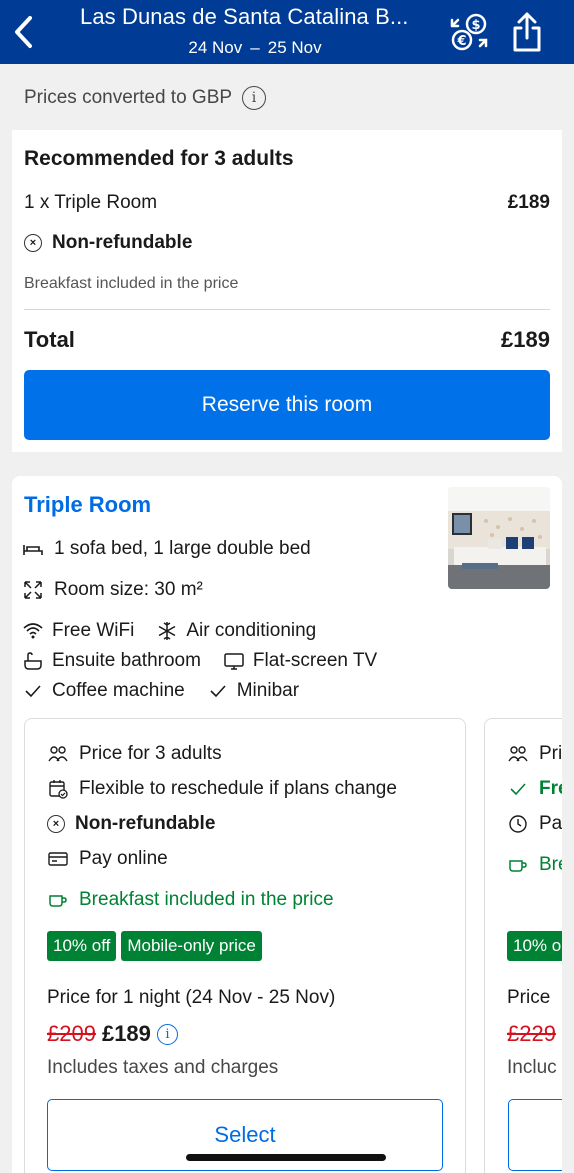  What do you see at coordinates (123, 858) in the screenshot?
I see `rate-payment-label: Pay online` at bounding box center [123, 858].